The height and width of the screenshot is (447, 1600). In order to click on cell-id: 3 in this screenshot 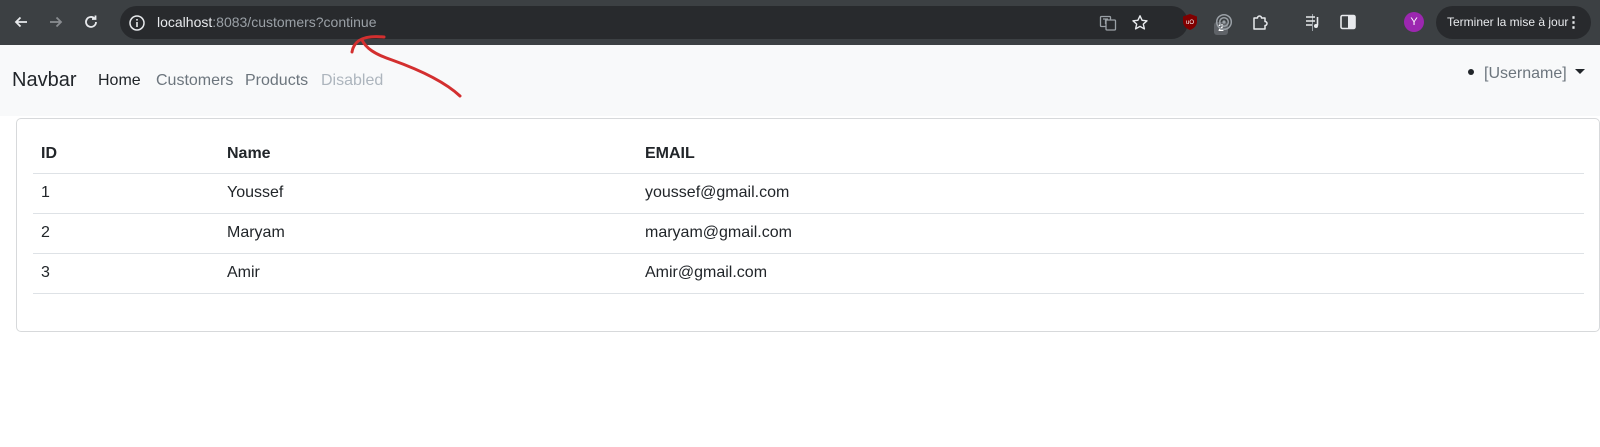, I will do `click(126, 273)`.